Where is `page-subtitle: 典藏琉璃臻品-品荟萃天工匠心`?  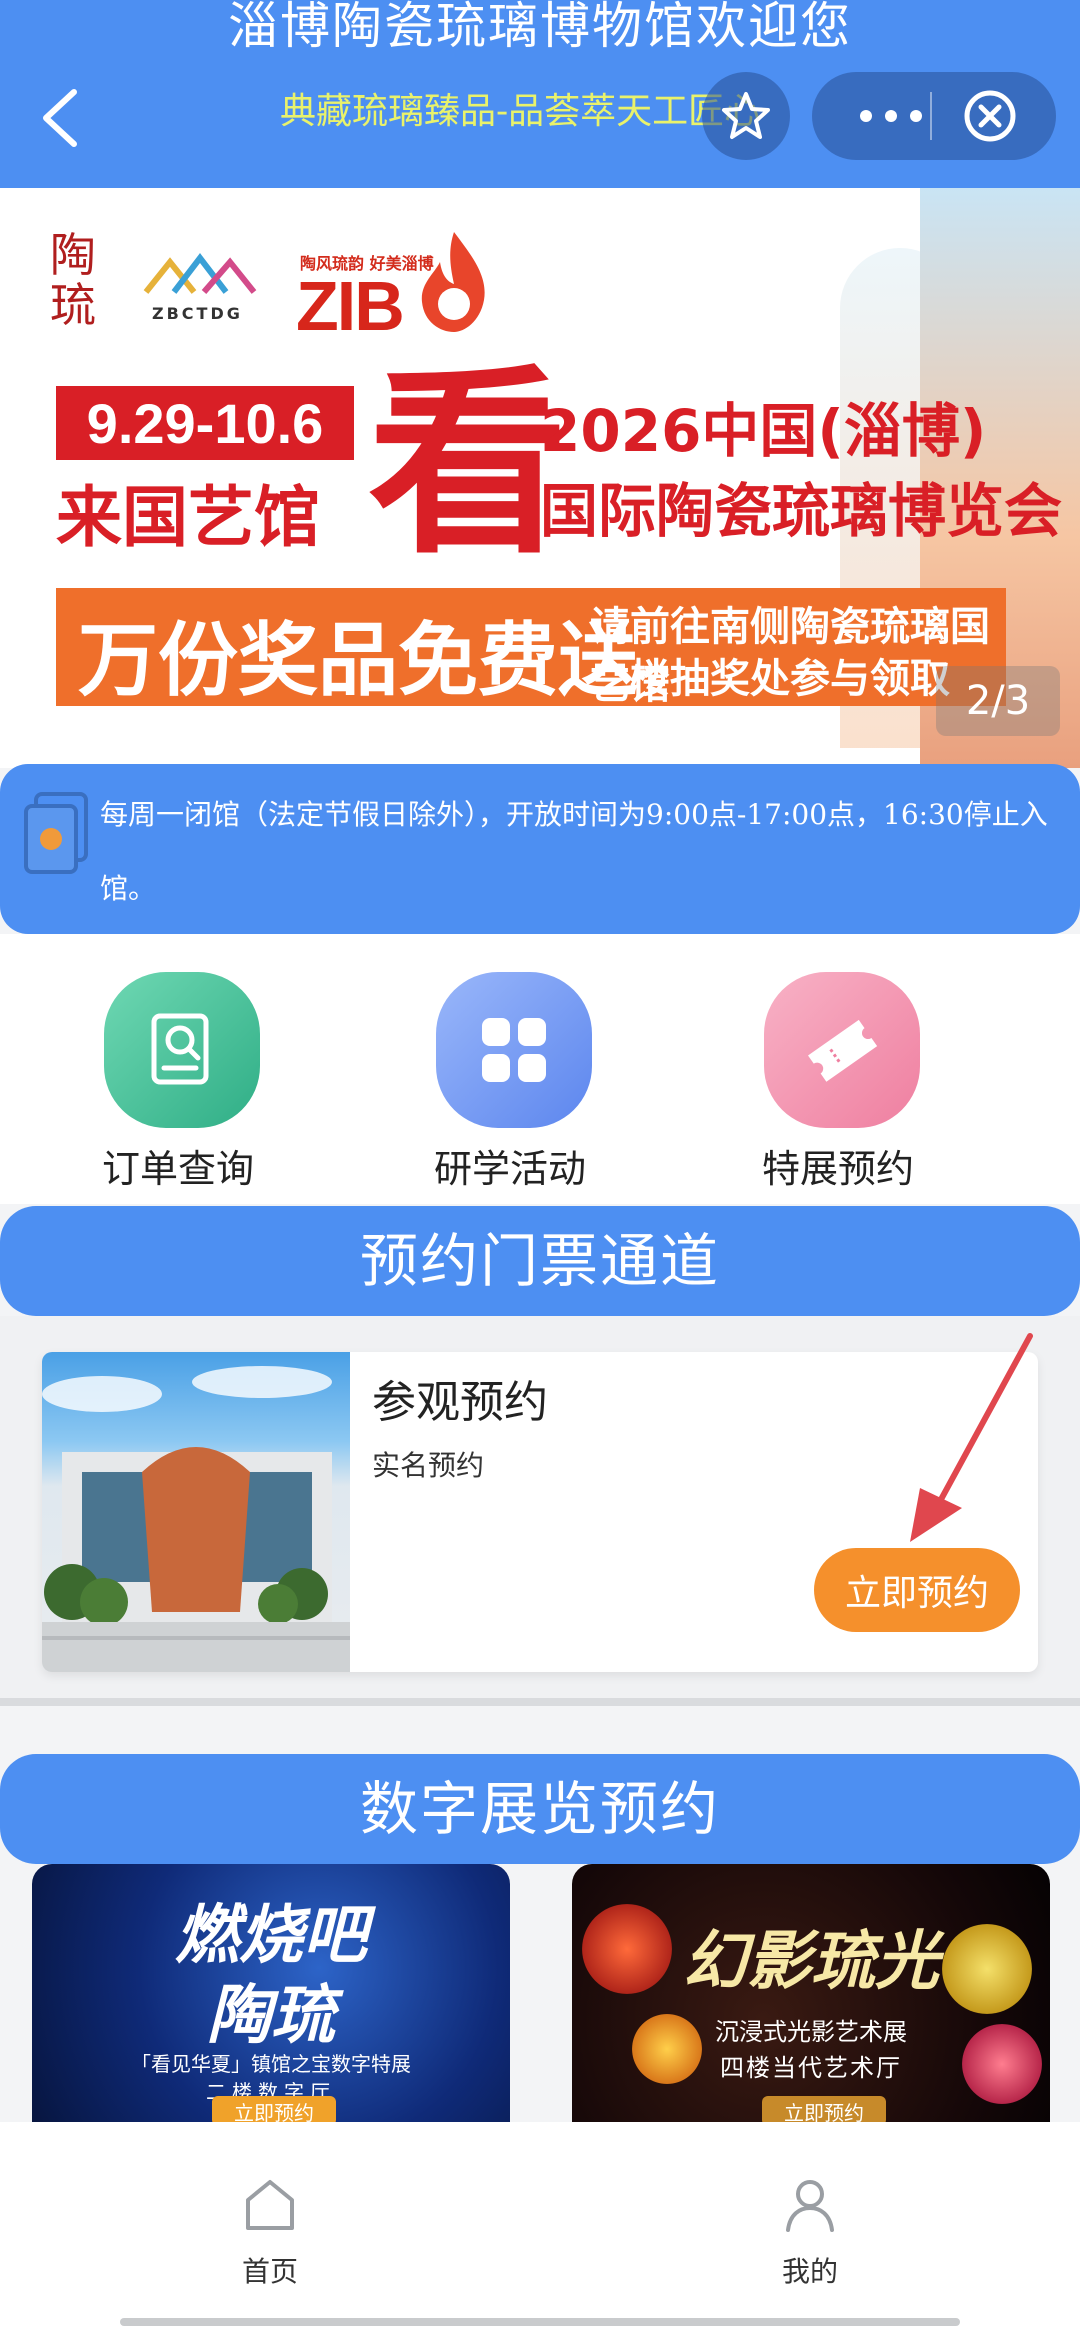 page-subtitle: 典藏琉璃臻品-品荟萃天工匠心 is located at coordinates (520, 111).